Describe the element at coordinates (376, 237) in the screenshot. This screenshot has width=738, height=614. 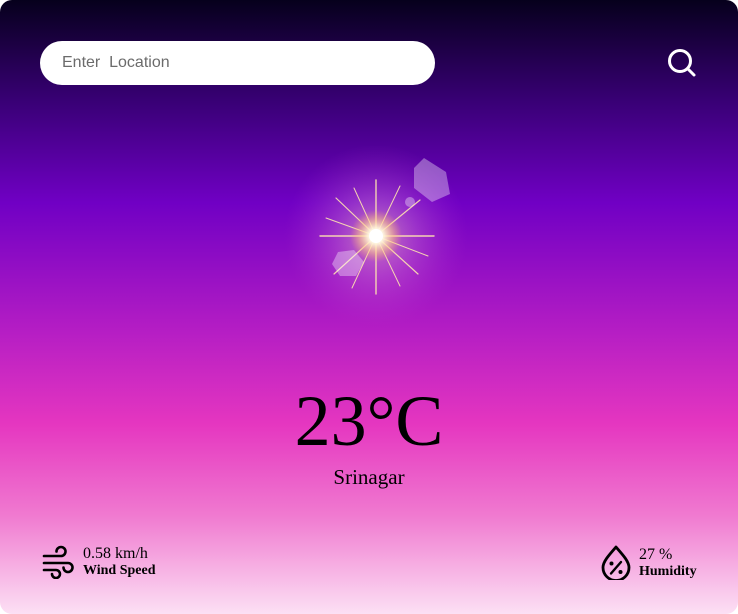
I see `sun-icon` at that location.